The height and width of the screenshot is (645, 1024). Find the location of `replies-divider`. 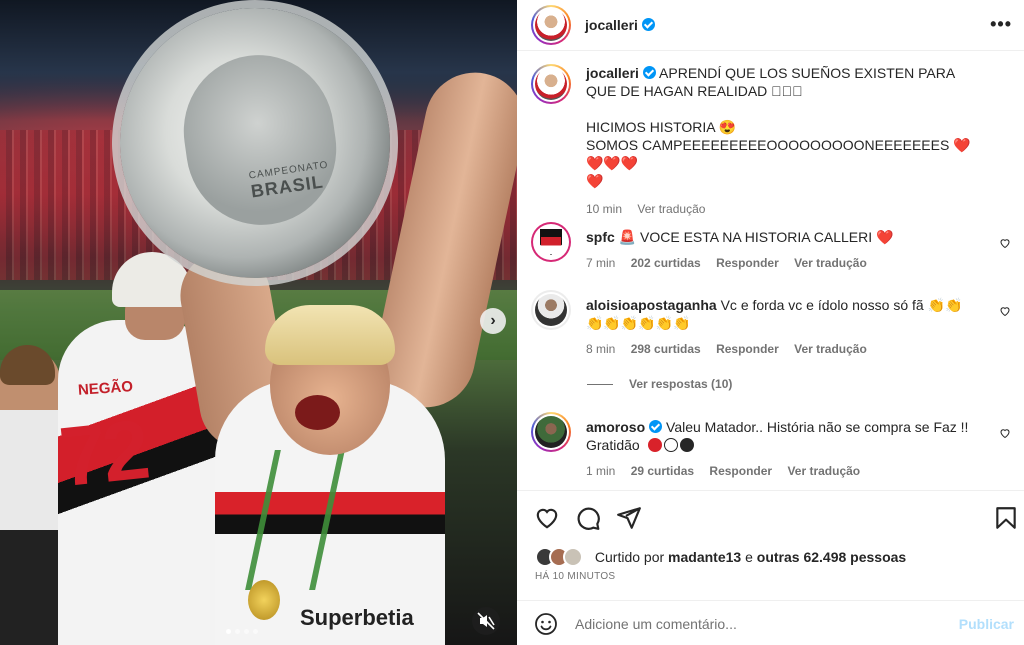

replies-divider is located at coordinates (600, 385).